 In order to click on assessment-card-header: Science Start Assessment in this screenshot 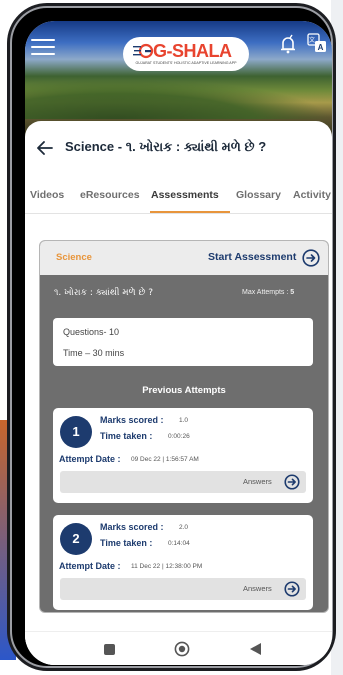, I will do `click(184, 258)`.